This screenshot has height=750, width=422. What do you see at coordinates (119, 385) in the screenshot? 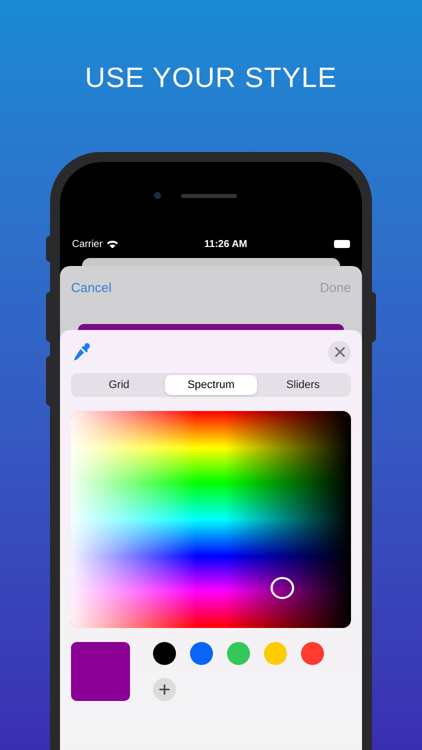
I see `segment-tab: Grid` at bounding box center [119, 385].